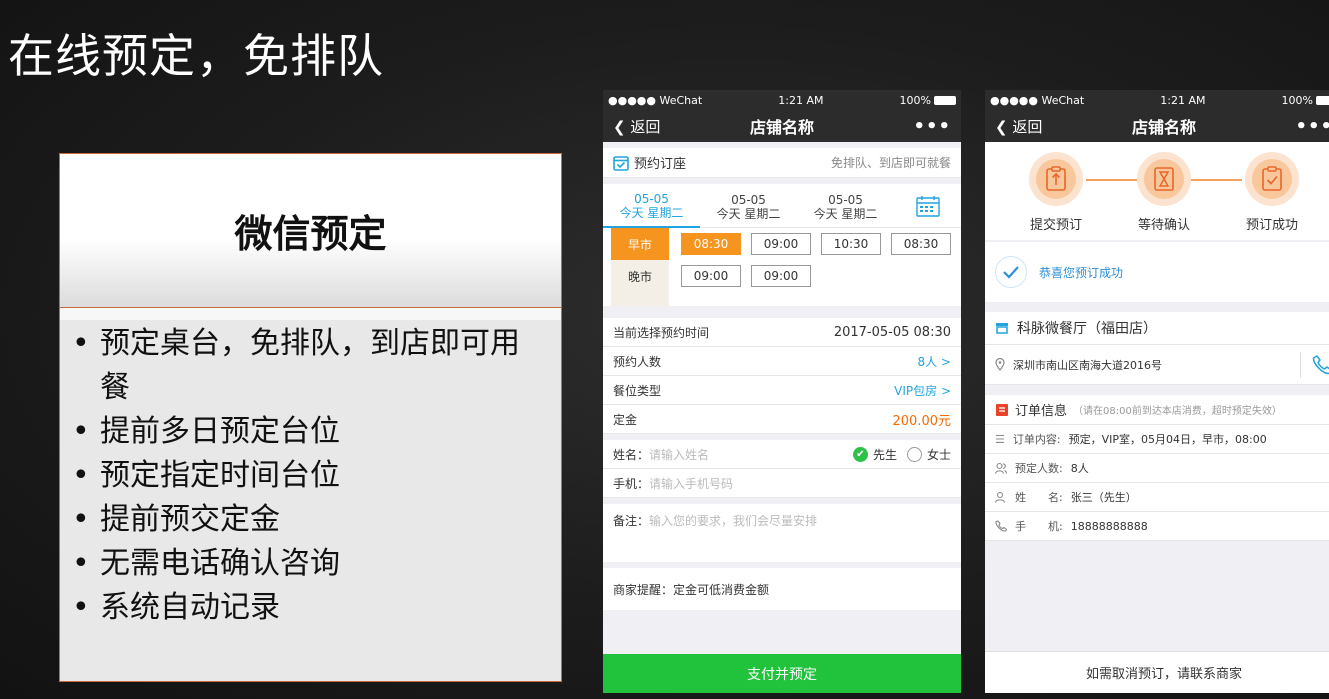 The height and width of the screenshot is (699, 1329). I want to click on meal-tab-breakfast: 早市, so click(640, 244).